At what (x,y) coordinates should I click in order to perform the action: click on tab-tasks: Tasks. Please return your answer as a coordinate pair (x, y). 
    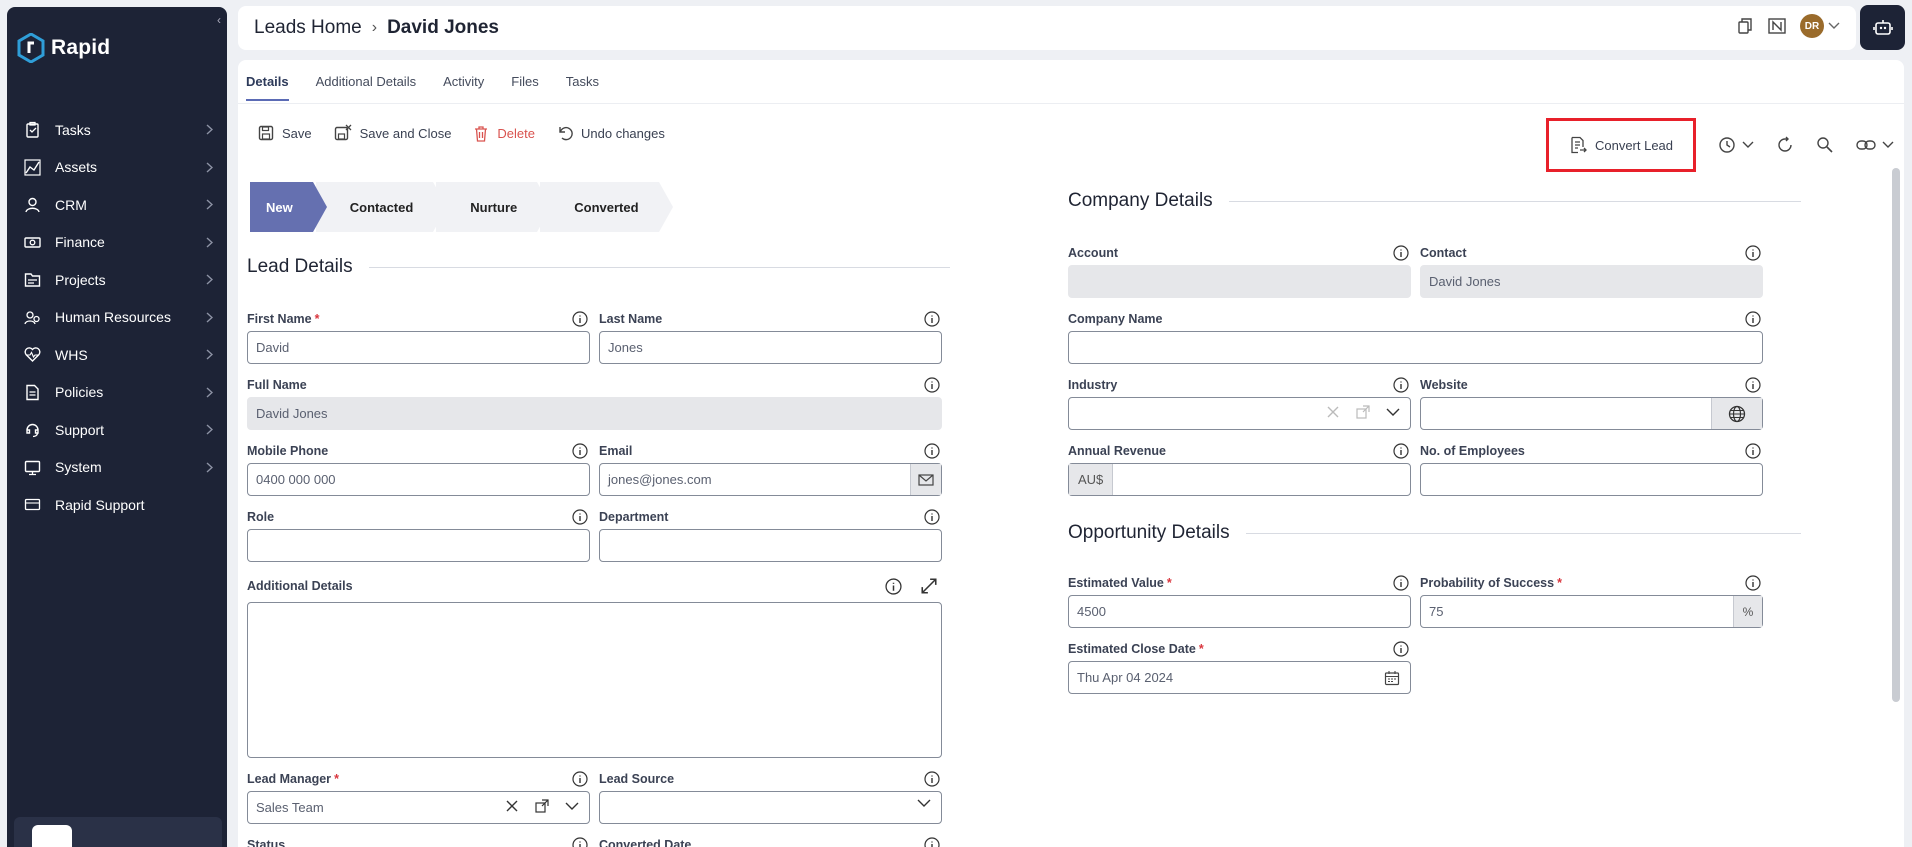
    Looking at the image, I should click on (582, 87).